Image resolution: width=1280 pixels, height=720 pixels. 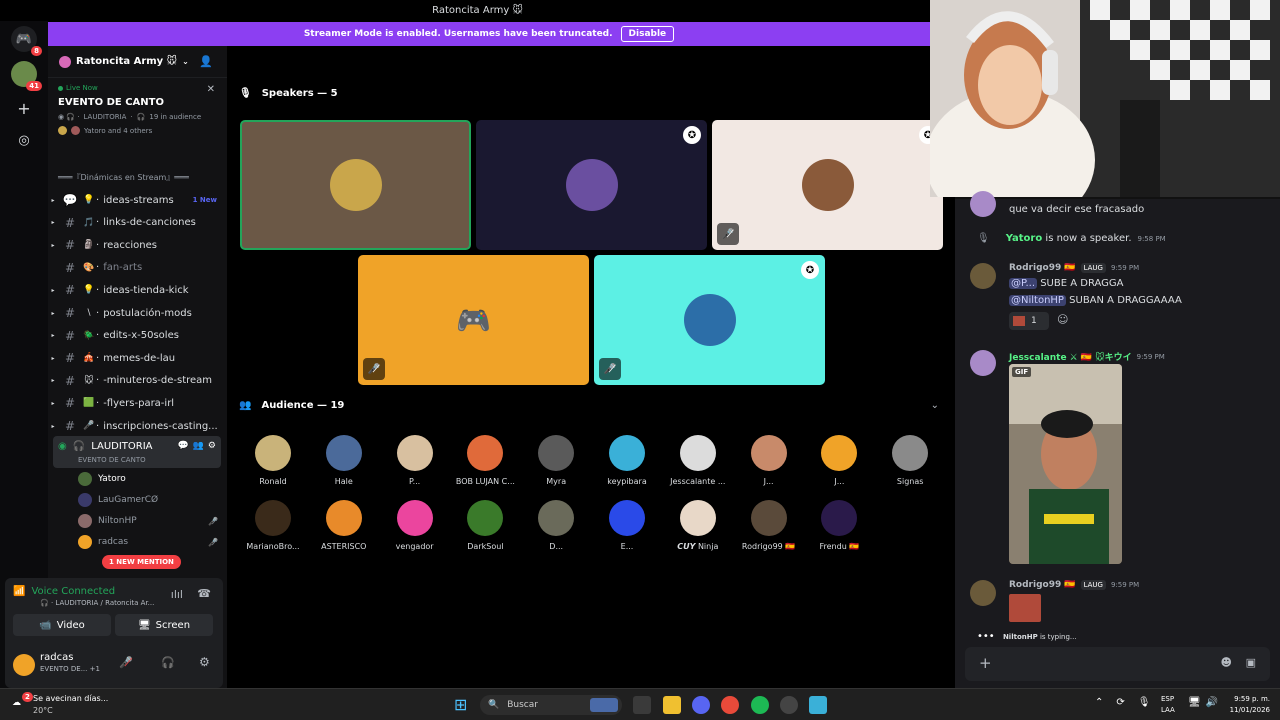 What do you see at coordinates (62, 625) in the screenshot?
I see `video-button: 📹 Video` at bounding box center [62, 625].